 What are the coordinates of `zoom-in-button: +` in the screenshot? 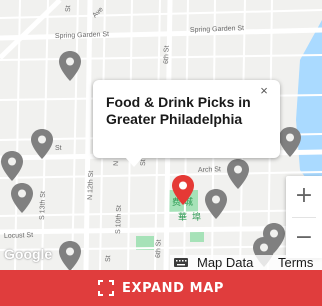 It's located at (304, 196).